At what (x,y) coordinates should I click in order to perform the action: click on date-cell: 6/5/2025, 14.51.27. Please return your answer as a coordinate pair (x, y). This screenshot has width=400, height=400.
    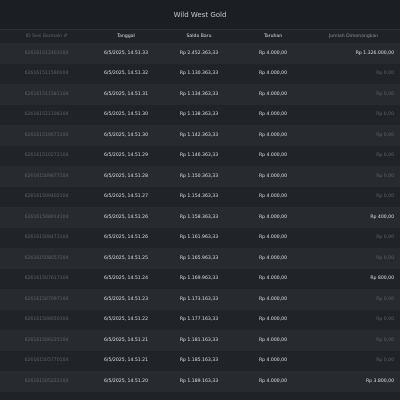
    Looking at the image, I should click on (126, 196).